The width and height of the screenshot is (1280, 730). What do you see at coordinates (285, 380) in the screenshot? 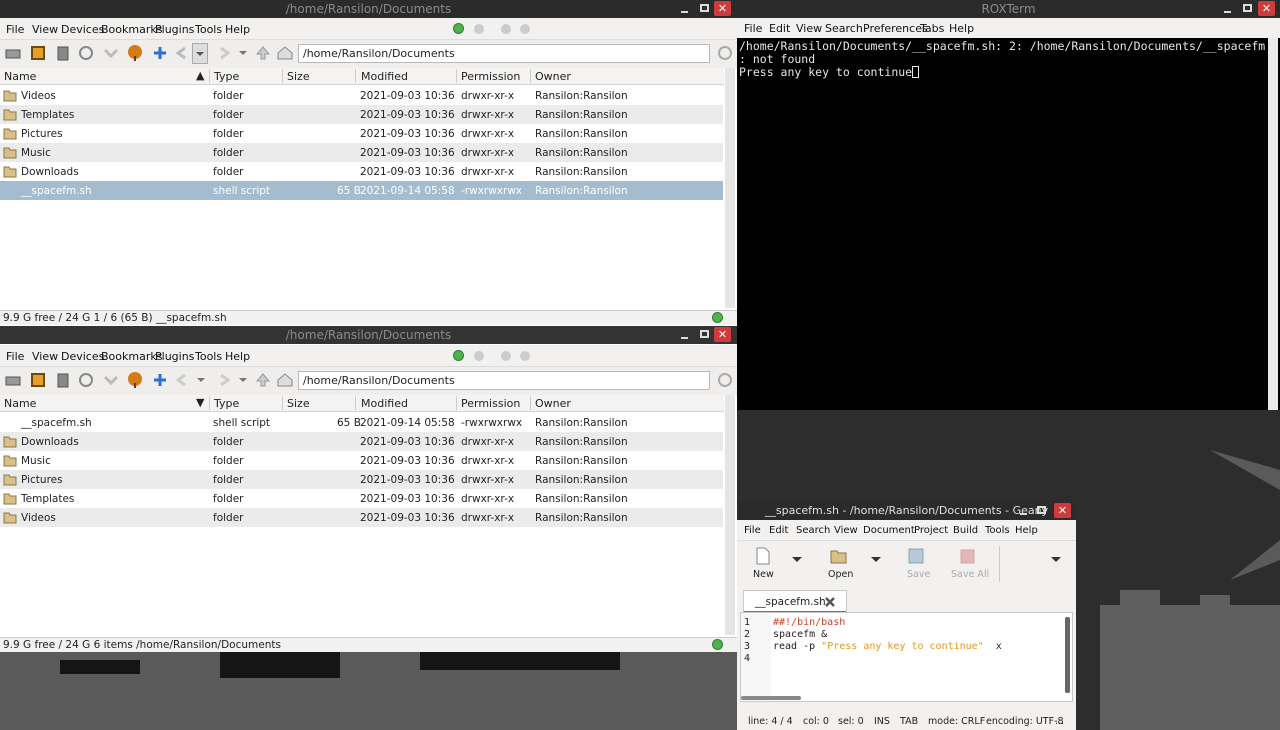
I see `home-icon` at bounding box center [285, 380].